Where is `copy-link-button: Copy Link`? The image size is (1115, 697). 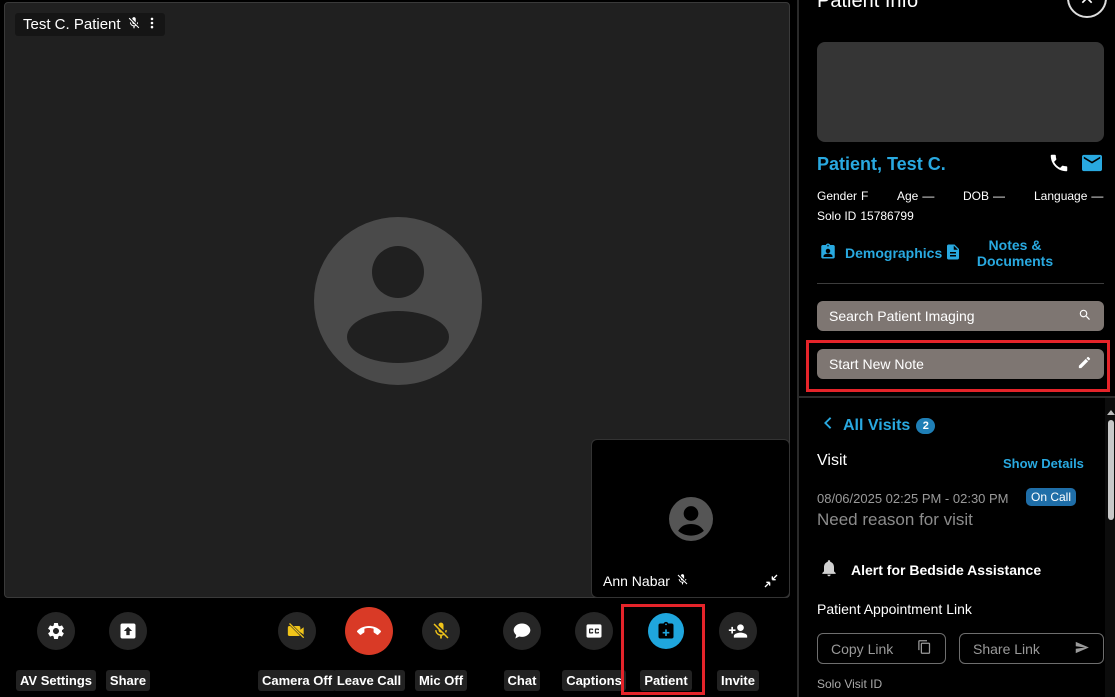 copy-link-button: Copy Link is located at coordinates (881, 648).